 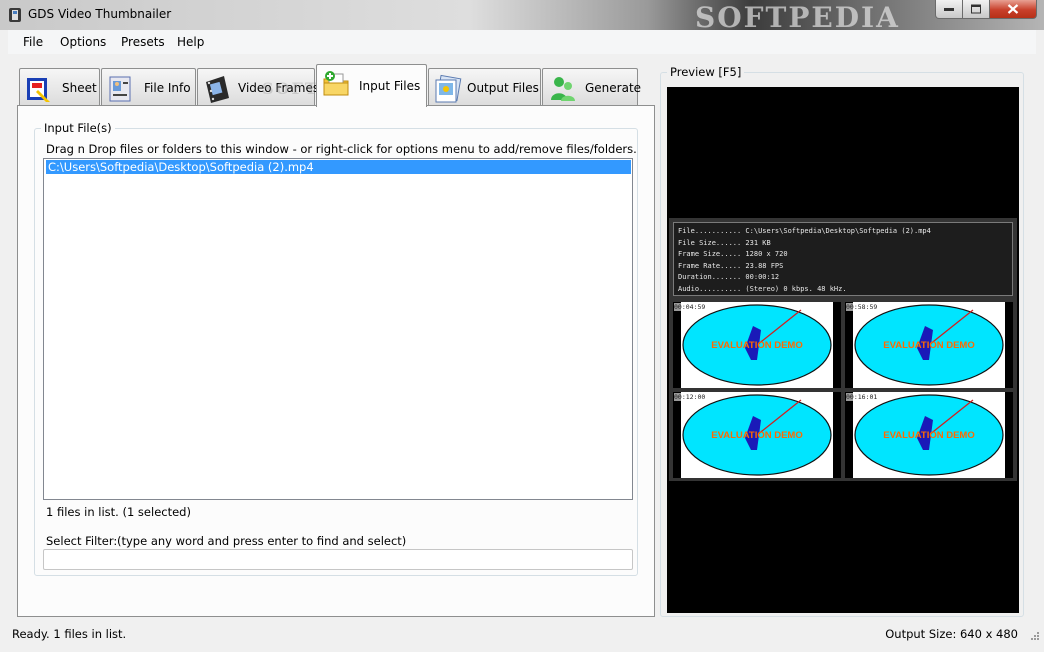 I want to click on sheet-icon, so click(x=38, y=90).